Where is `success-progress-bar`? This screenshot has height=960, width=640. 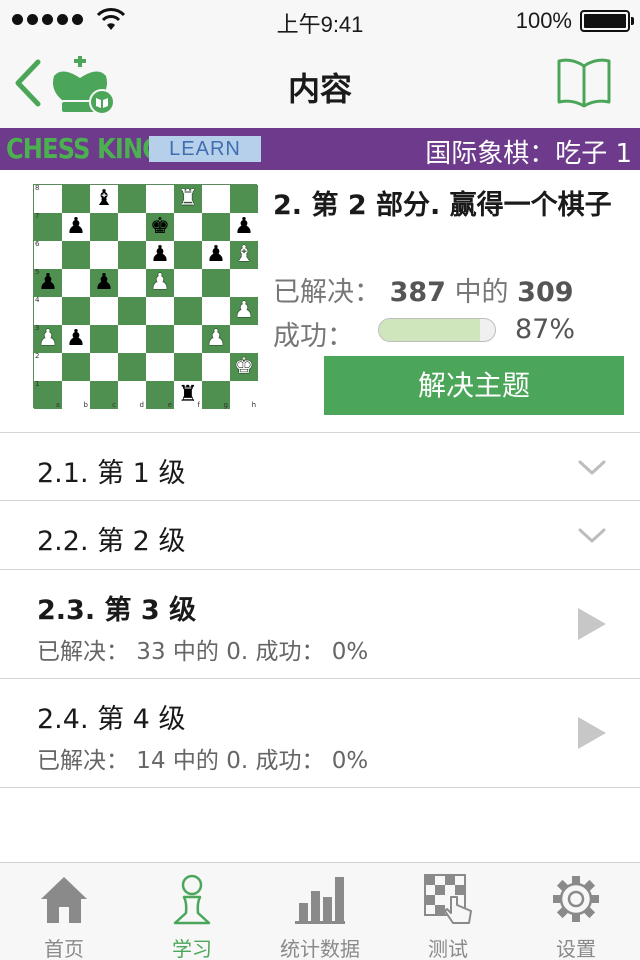 success-progress-bar is located at coordinates (437, 330).